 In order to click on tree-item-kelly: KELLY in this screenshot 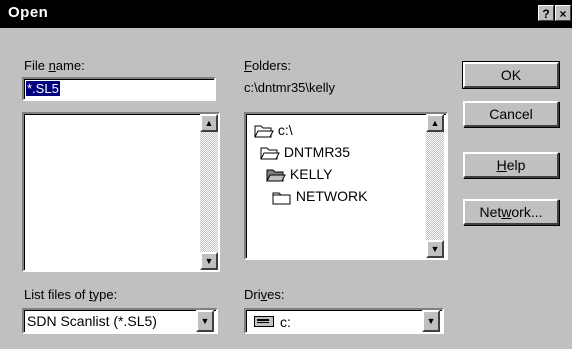, I will do `click(299, 174)`.